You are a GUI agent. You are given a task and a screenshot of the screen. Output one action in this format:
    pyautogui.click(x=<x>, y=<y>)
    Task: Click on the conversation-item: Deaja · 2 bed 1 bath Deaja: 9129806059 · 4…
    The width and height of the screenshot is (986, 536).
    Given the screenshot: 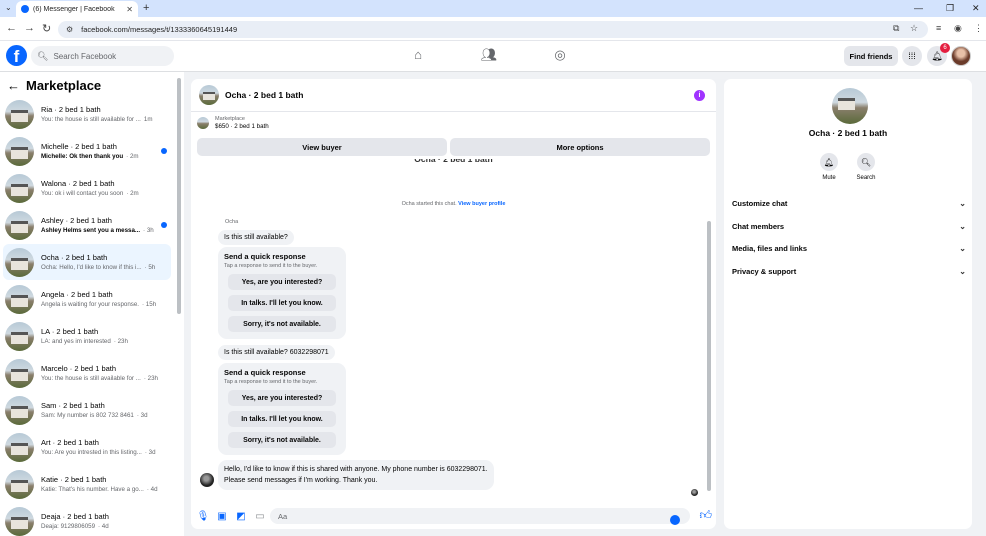 What is the action you would take?
    pyautogui.click(x=87, y=519)
    